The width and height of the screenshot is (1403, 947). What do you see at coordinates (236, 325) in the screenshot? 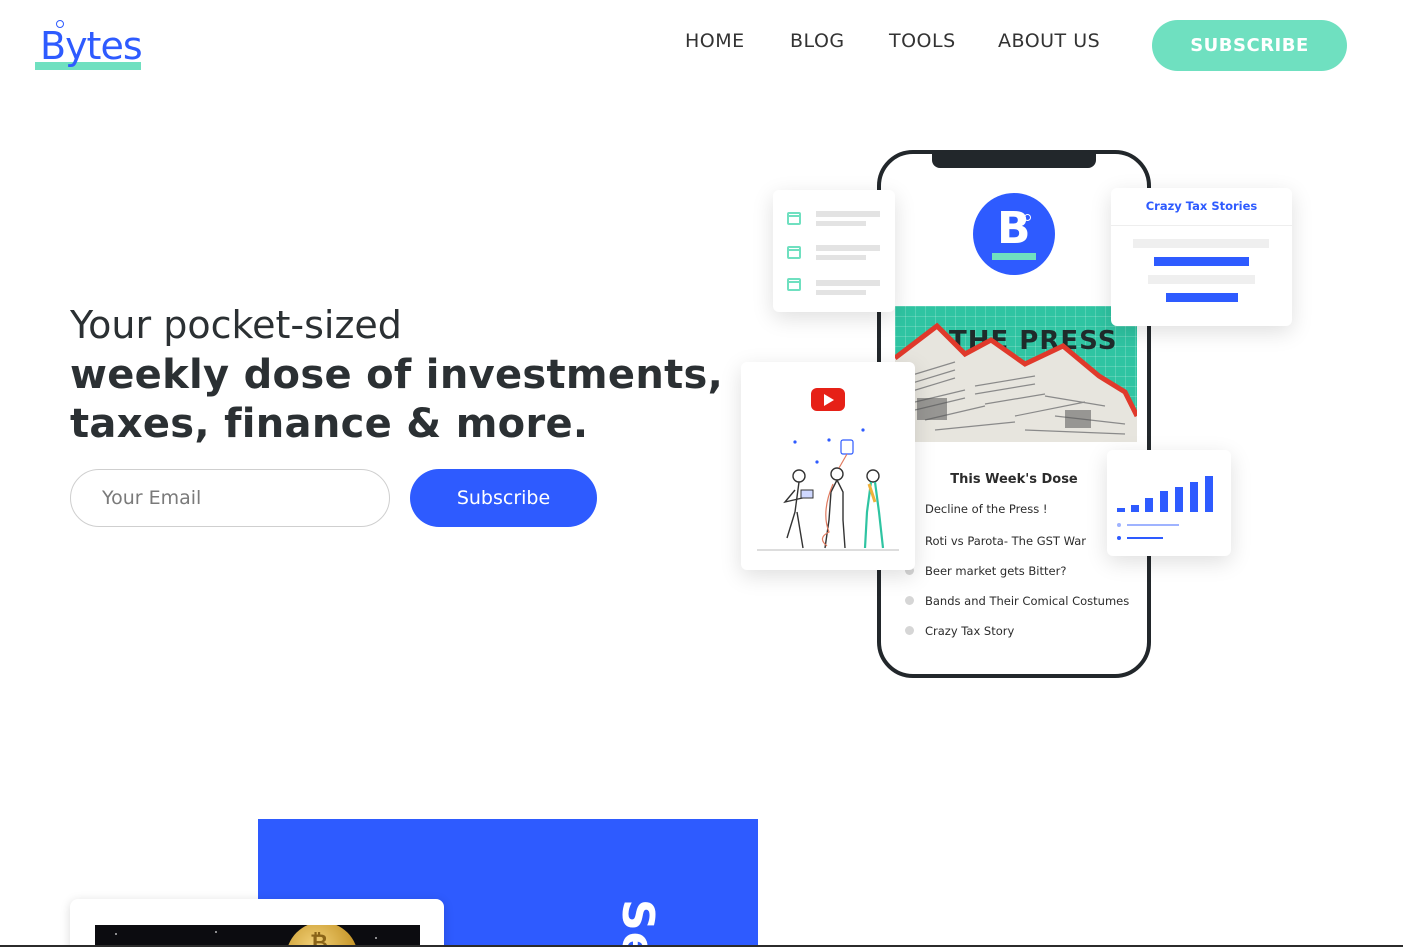
I see `hero-tagline: Your pocket-sized` at bounding box center [236, 325].